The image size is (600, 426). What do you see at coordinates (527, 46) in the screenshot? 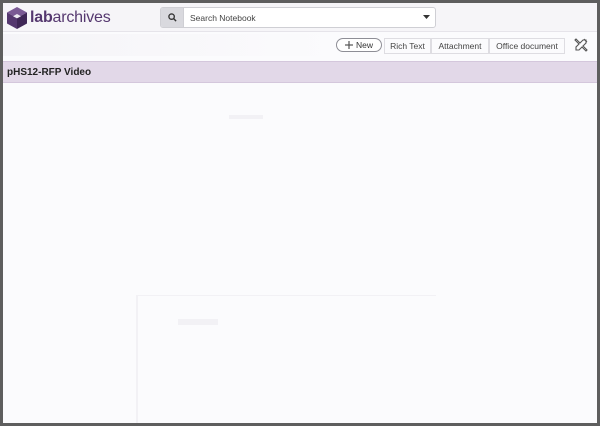
I see `office-document-button: Office document` at bounding box center [527, 46].